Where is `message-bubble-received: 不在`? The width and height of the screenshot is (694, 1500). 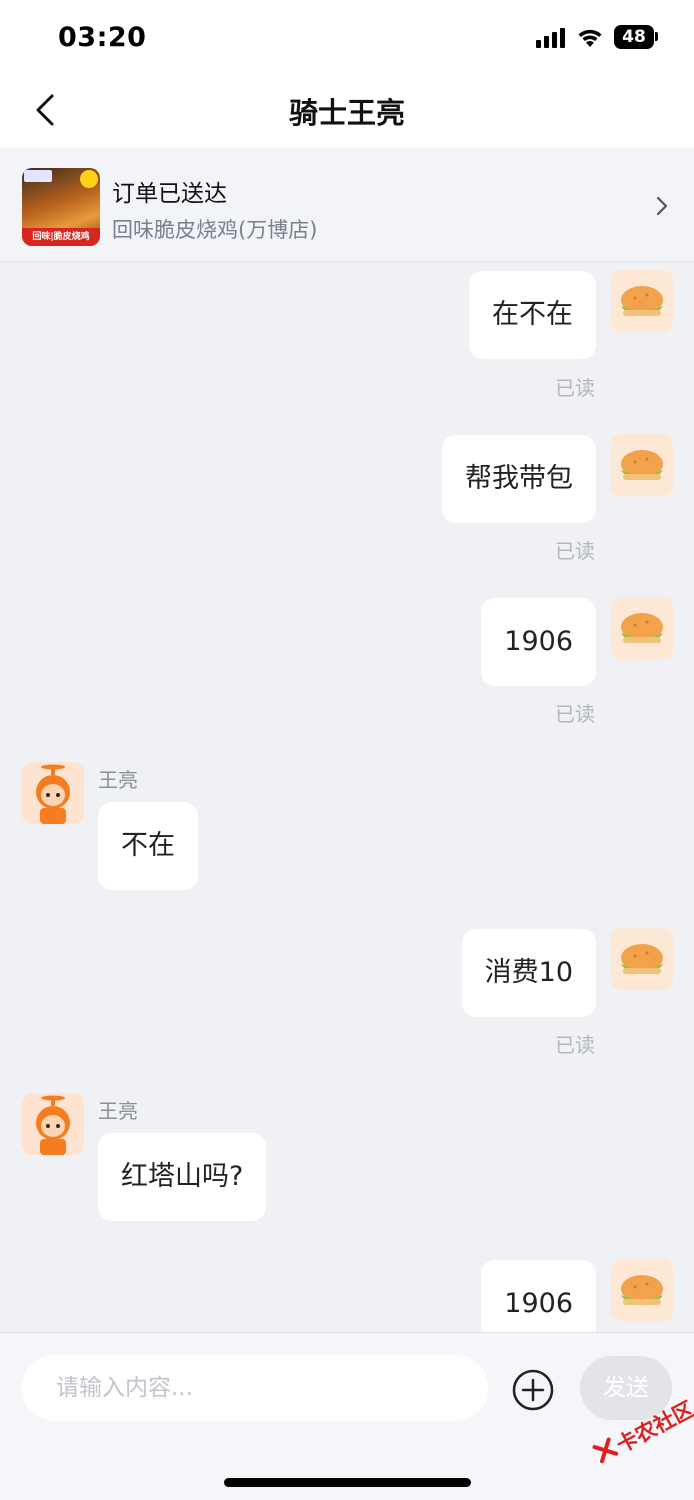 message-bubble-received: 不在 is located at coordinates (148, 846).